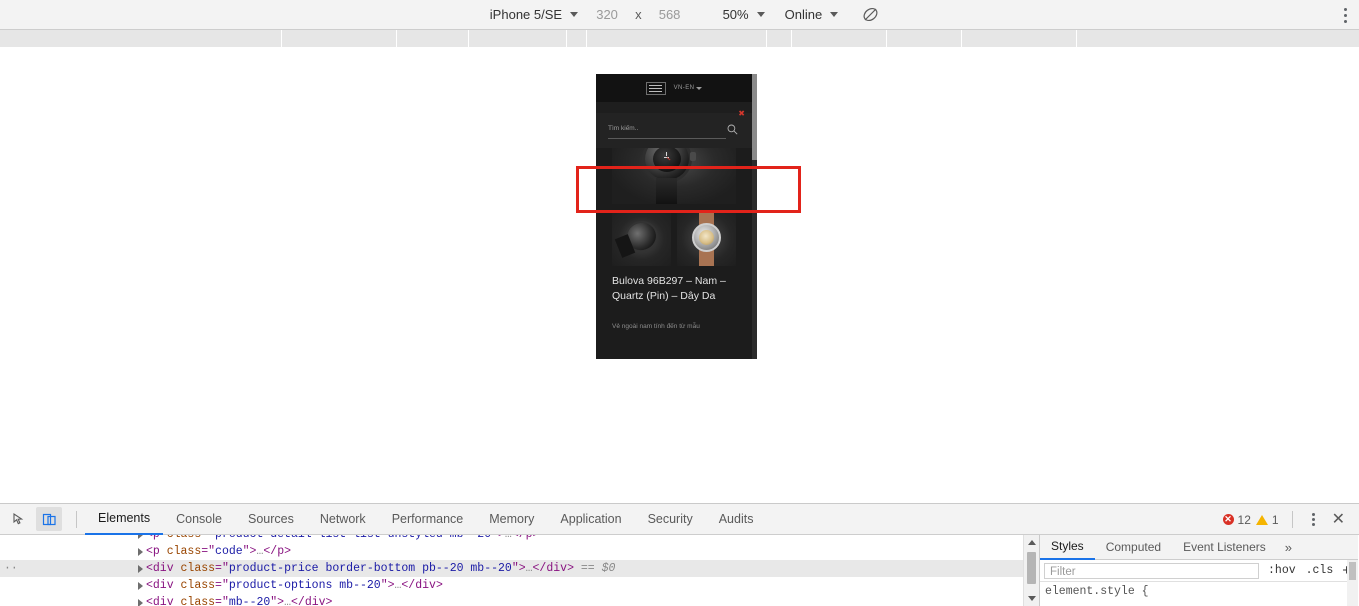  I want to click on devtools-settings-menu-button, so click(1313, 519).